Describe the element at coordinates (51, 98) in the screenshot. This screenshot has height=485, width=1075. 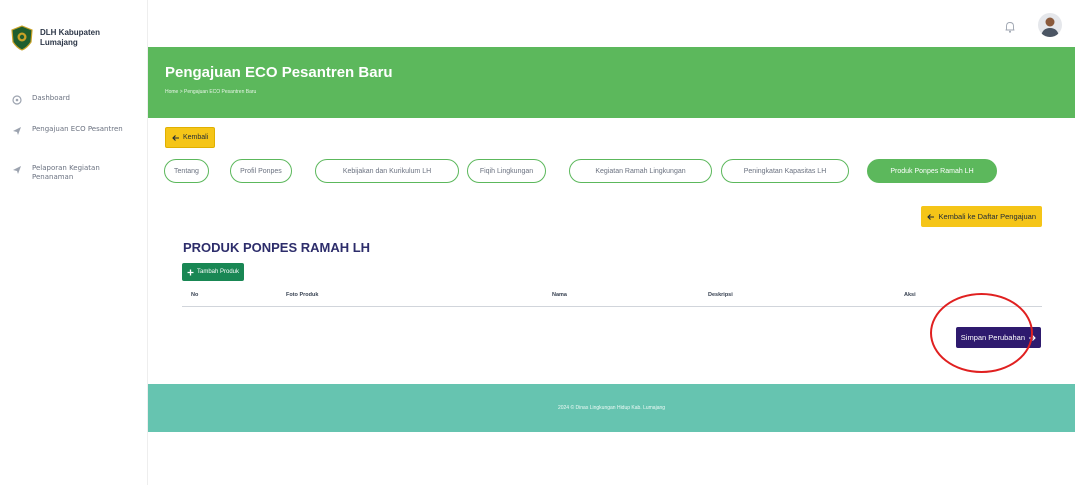
I see `sidebar-item-label: Dashboard` at that location.